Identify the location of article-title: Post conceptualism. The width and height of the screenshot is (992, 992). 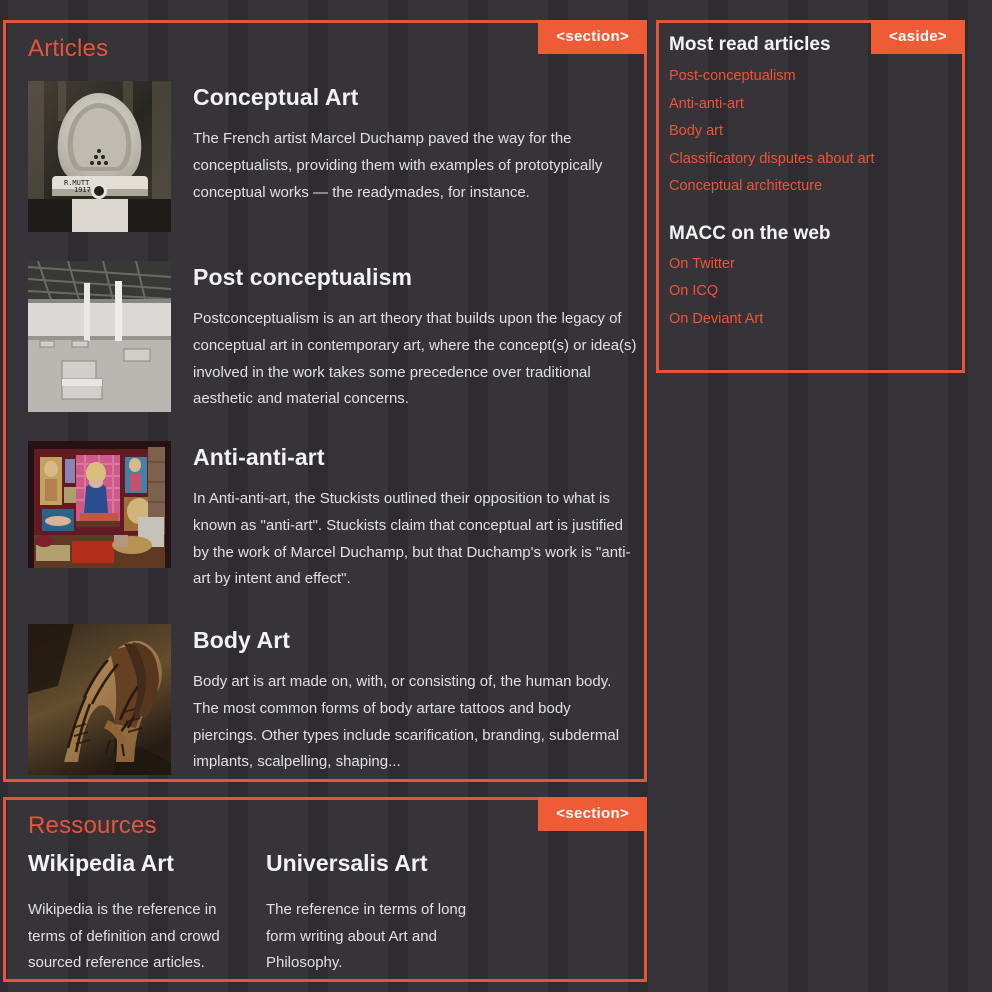
(416, 277).